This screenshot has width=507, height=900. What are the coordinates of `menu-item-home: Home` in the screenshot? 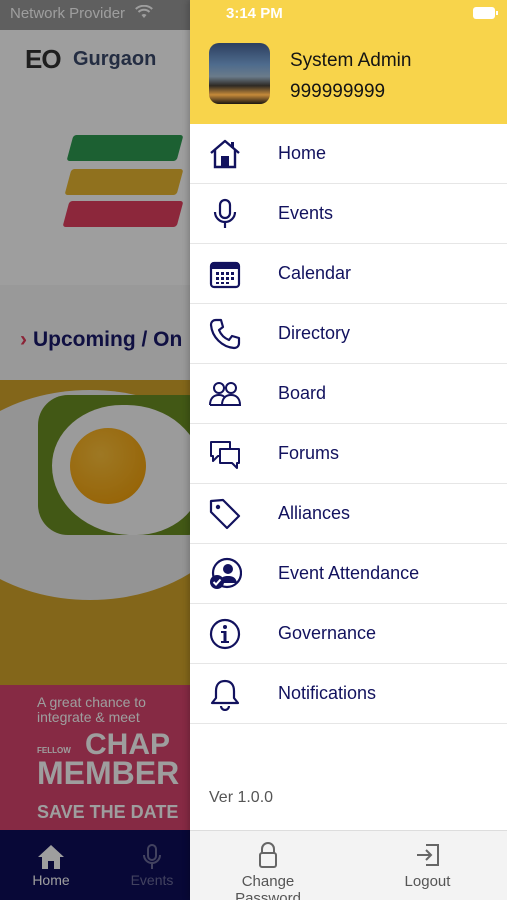 It's located at (348, 154).